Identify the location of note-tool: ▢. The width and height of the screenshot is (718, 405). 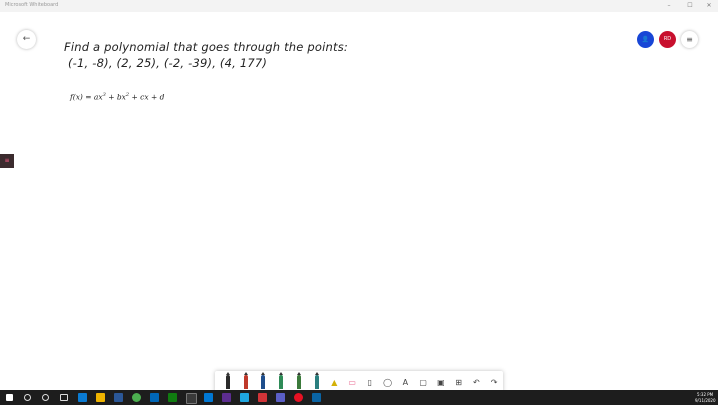
(423, 382).